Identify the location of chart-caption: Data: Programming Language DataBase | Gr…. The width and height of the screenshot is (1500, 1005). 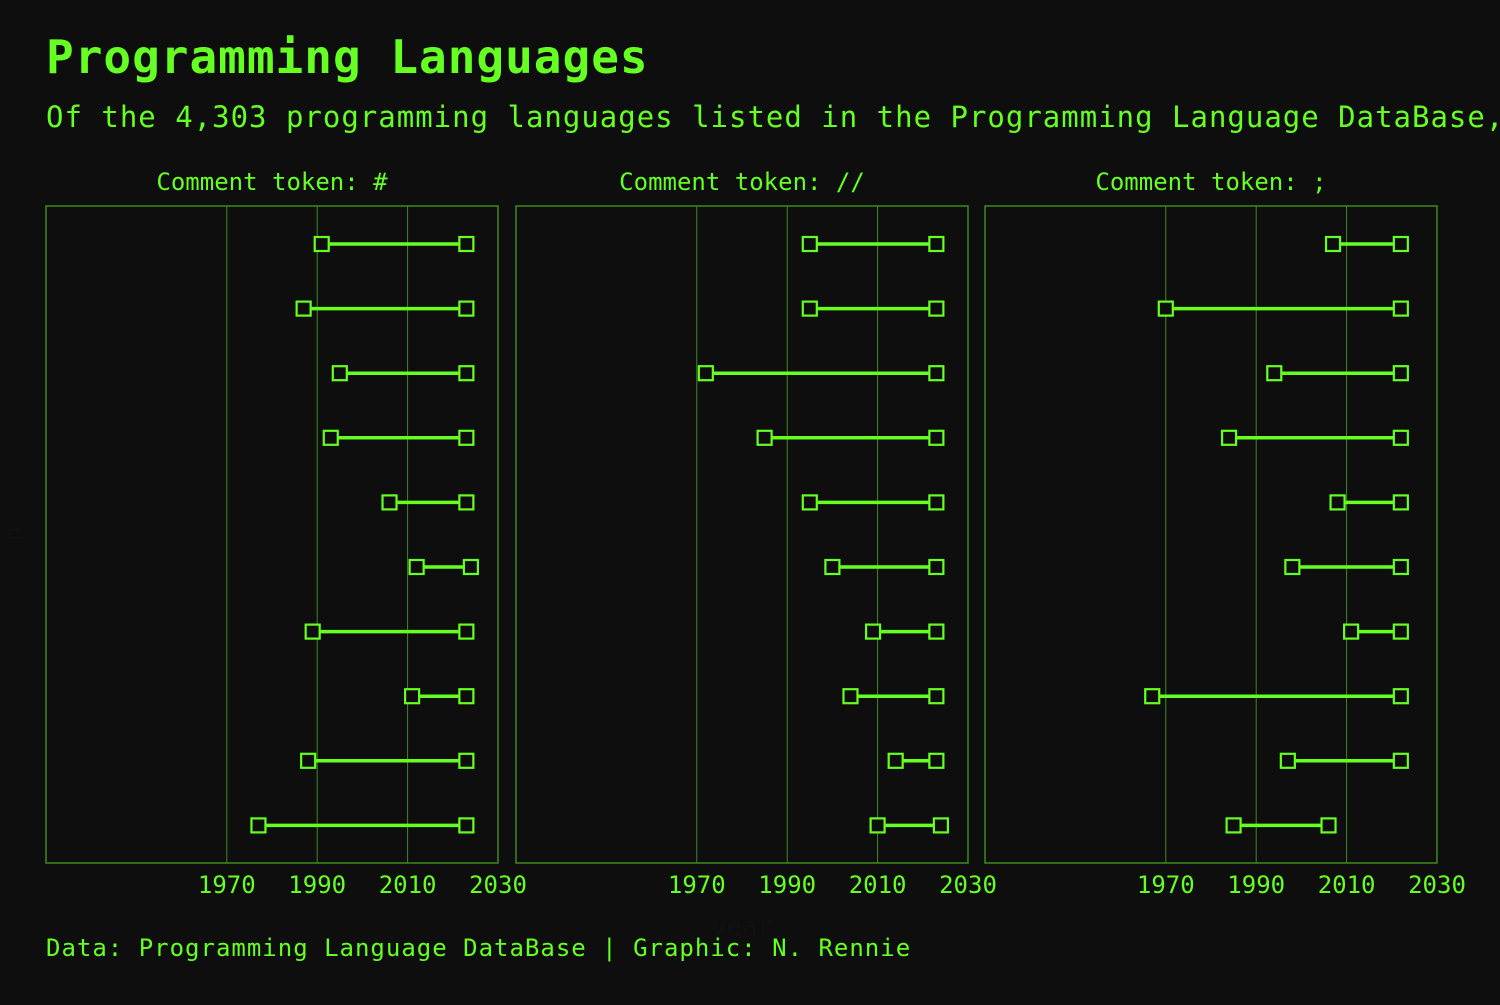
(479, 948).